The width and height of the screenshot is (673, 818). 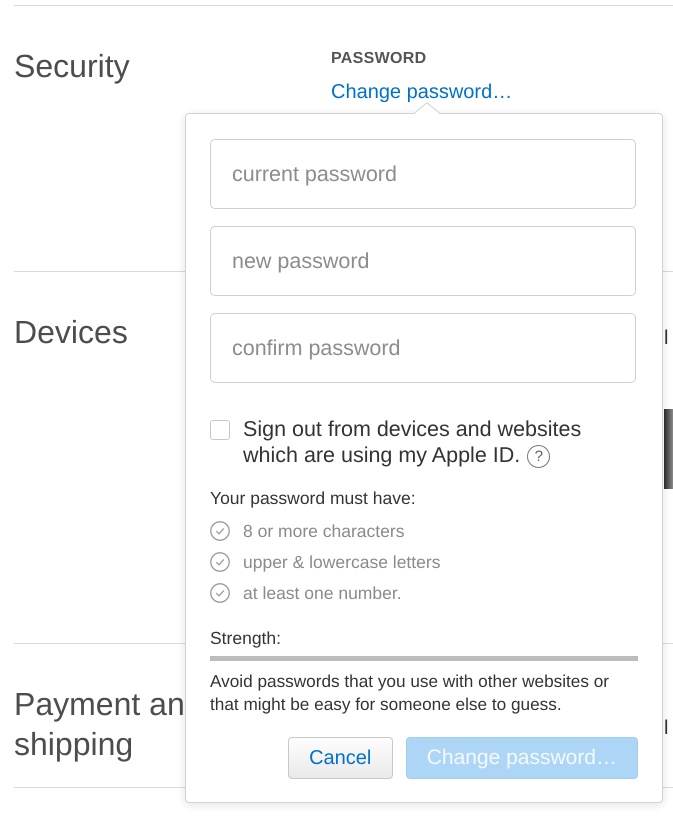 I want to click on help-button: ?, so click(x=538, y=456).